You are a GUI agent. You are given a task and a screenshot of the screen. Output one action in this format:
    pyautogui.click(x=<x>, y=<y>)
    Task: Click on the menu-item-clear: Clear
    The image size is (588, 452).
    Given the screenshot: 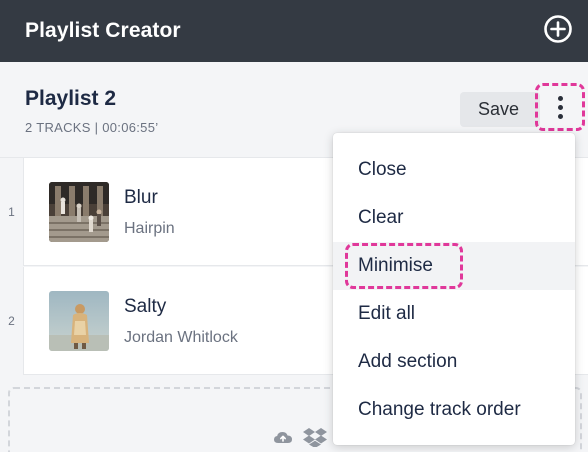 What is the action you would take?
    pyautogui.click(x=454, y=218)
    